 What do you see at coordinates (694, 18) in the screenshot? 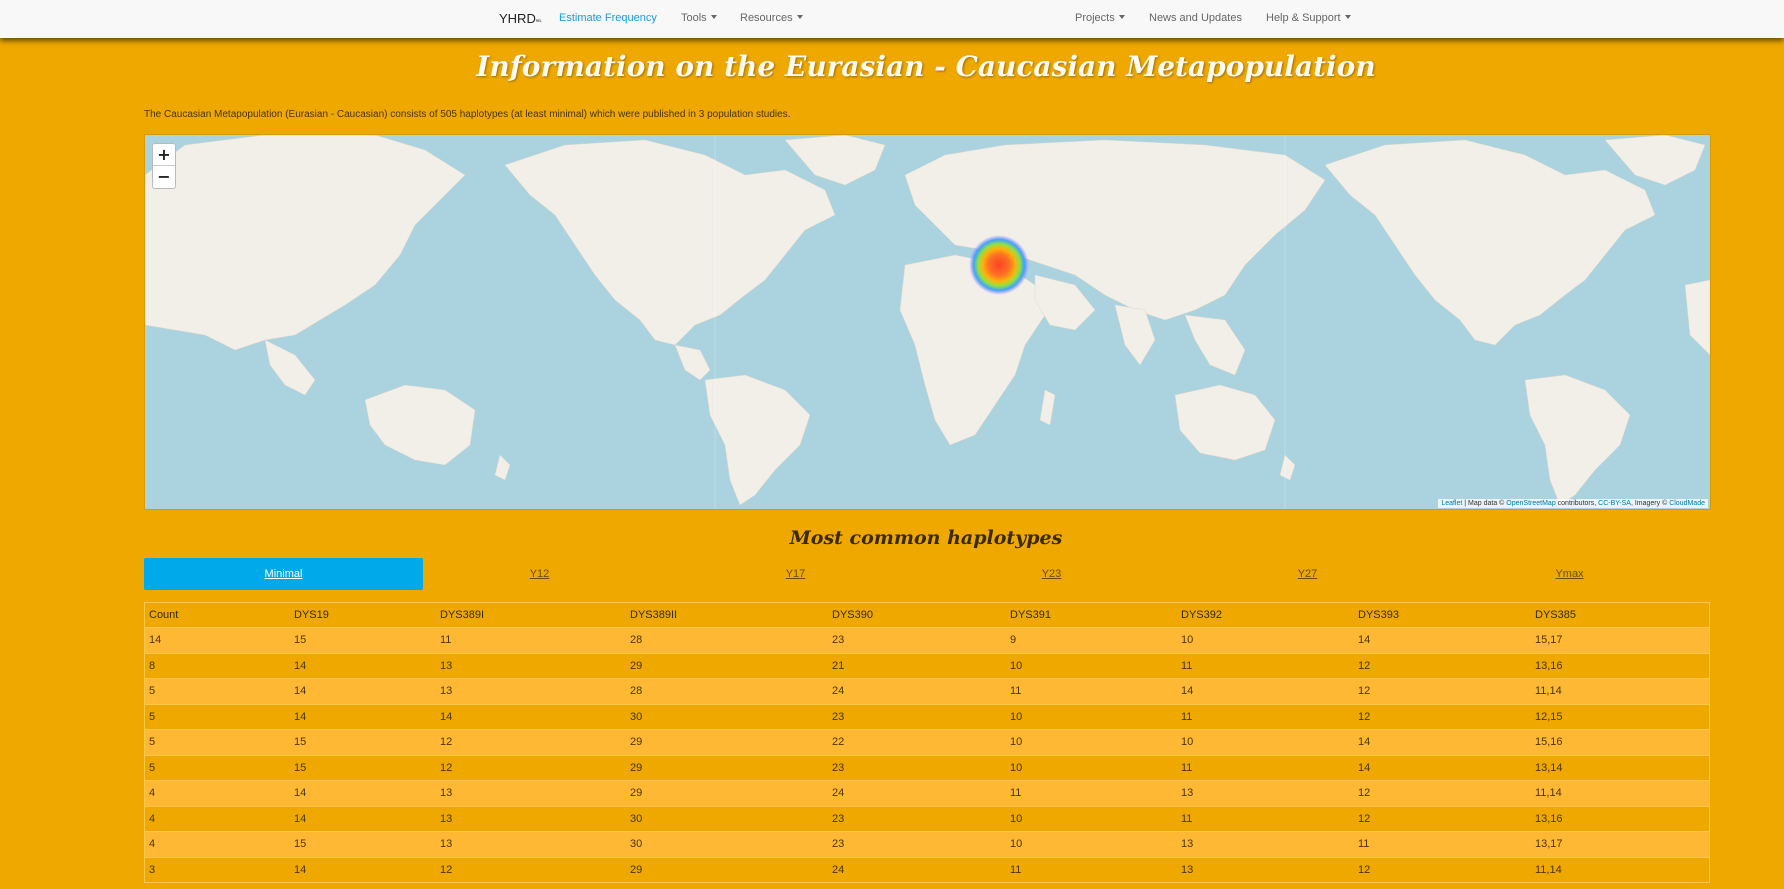
I see `nav-tools-label: Tools` at bounding box center [694, 18].